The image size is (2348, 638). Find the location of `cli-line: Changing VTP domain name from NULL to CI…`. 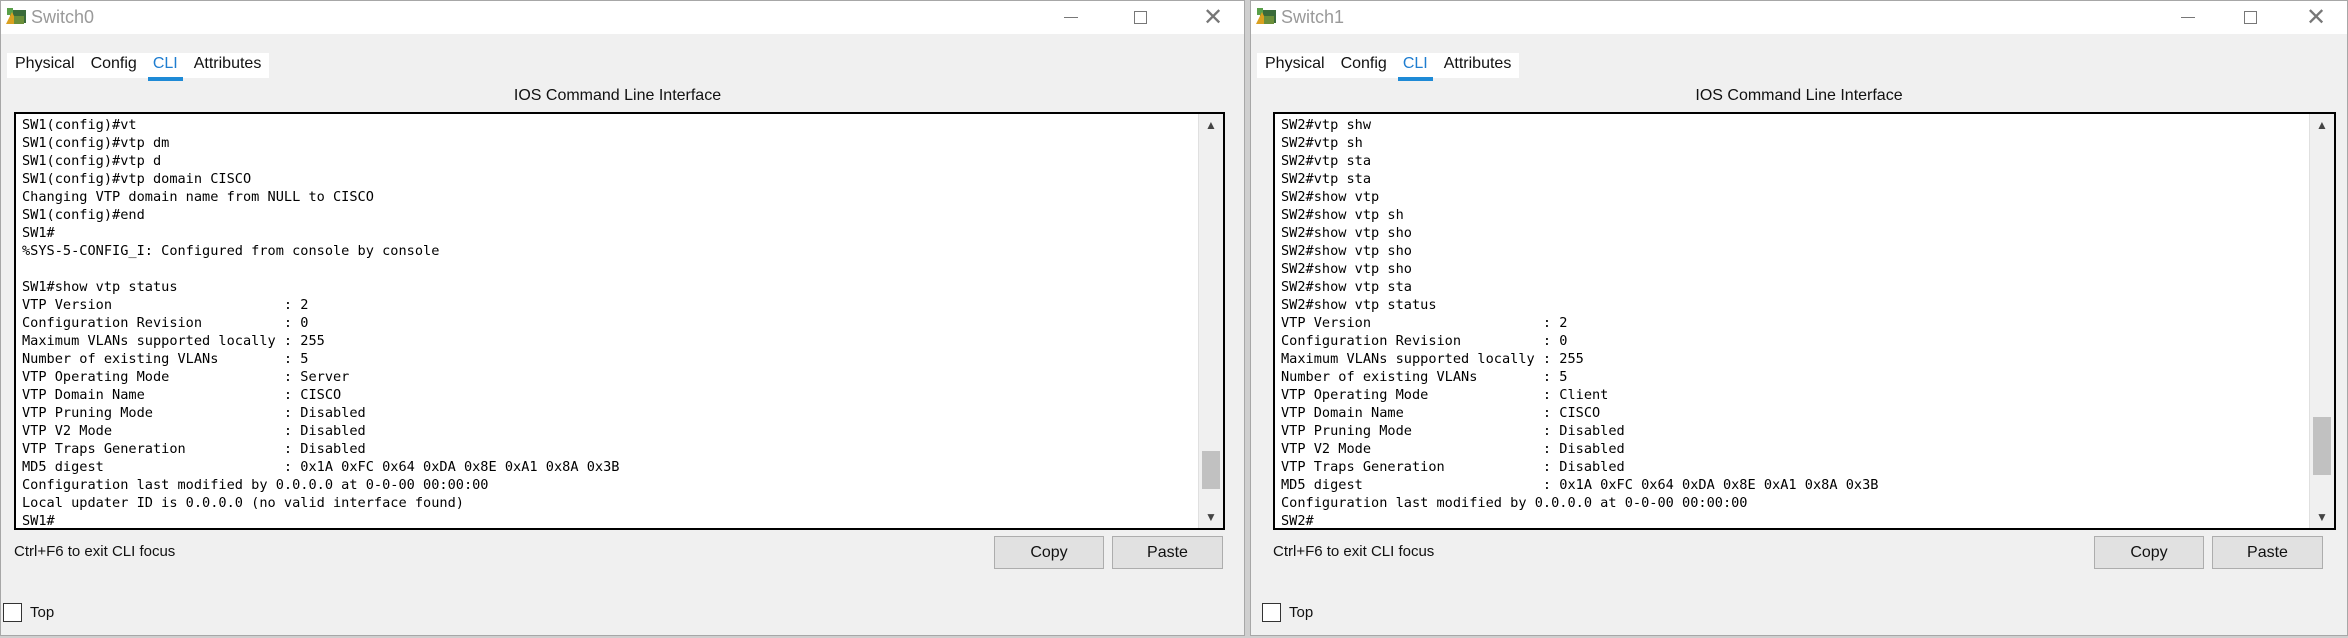

cli-line: Changing VTP domain name from NULL to CI… is located at coordinates (198, 197).